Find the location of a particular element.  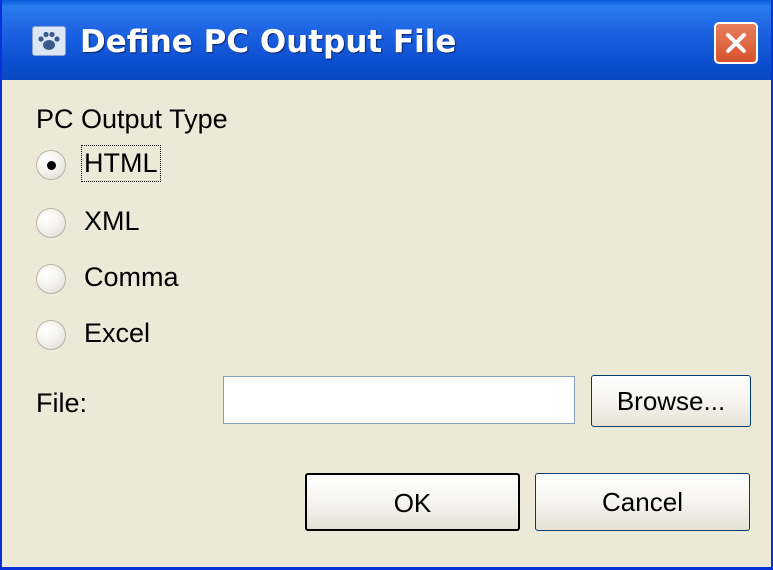

output-type-group-label: PC Output Type is located at coordinates (132, 119).